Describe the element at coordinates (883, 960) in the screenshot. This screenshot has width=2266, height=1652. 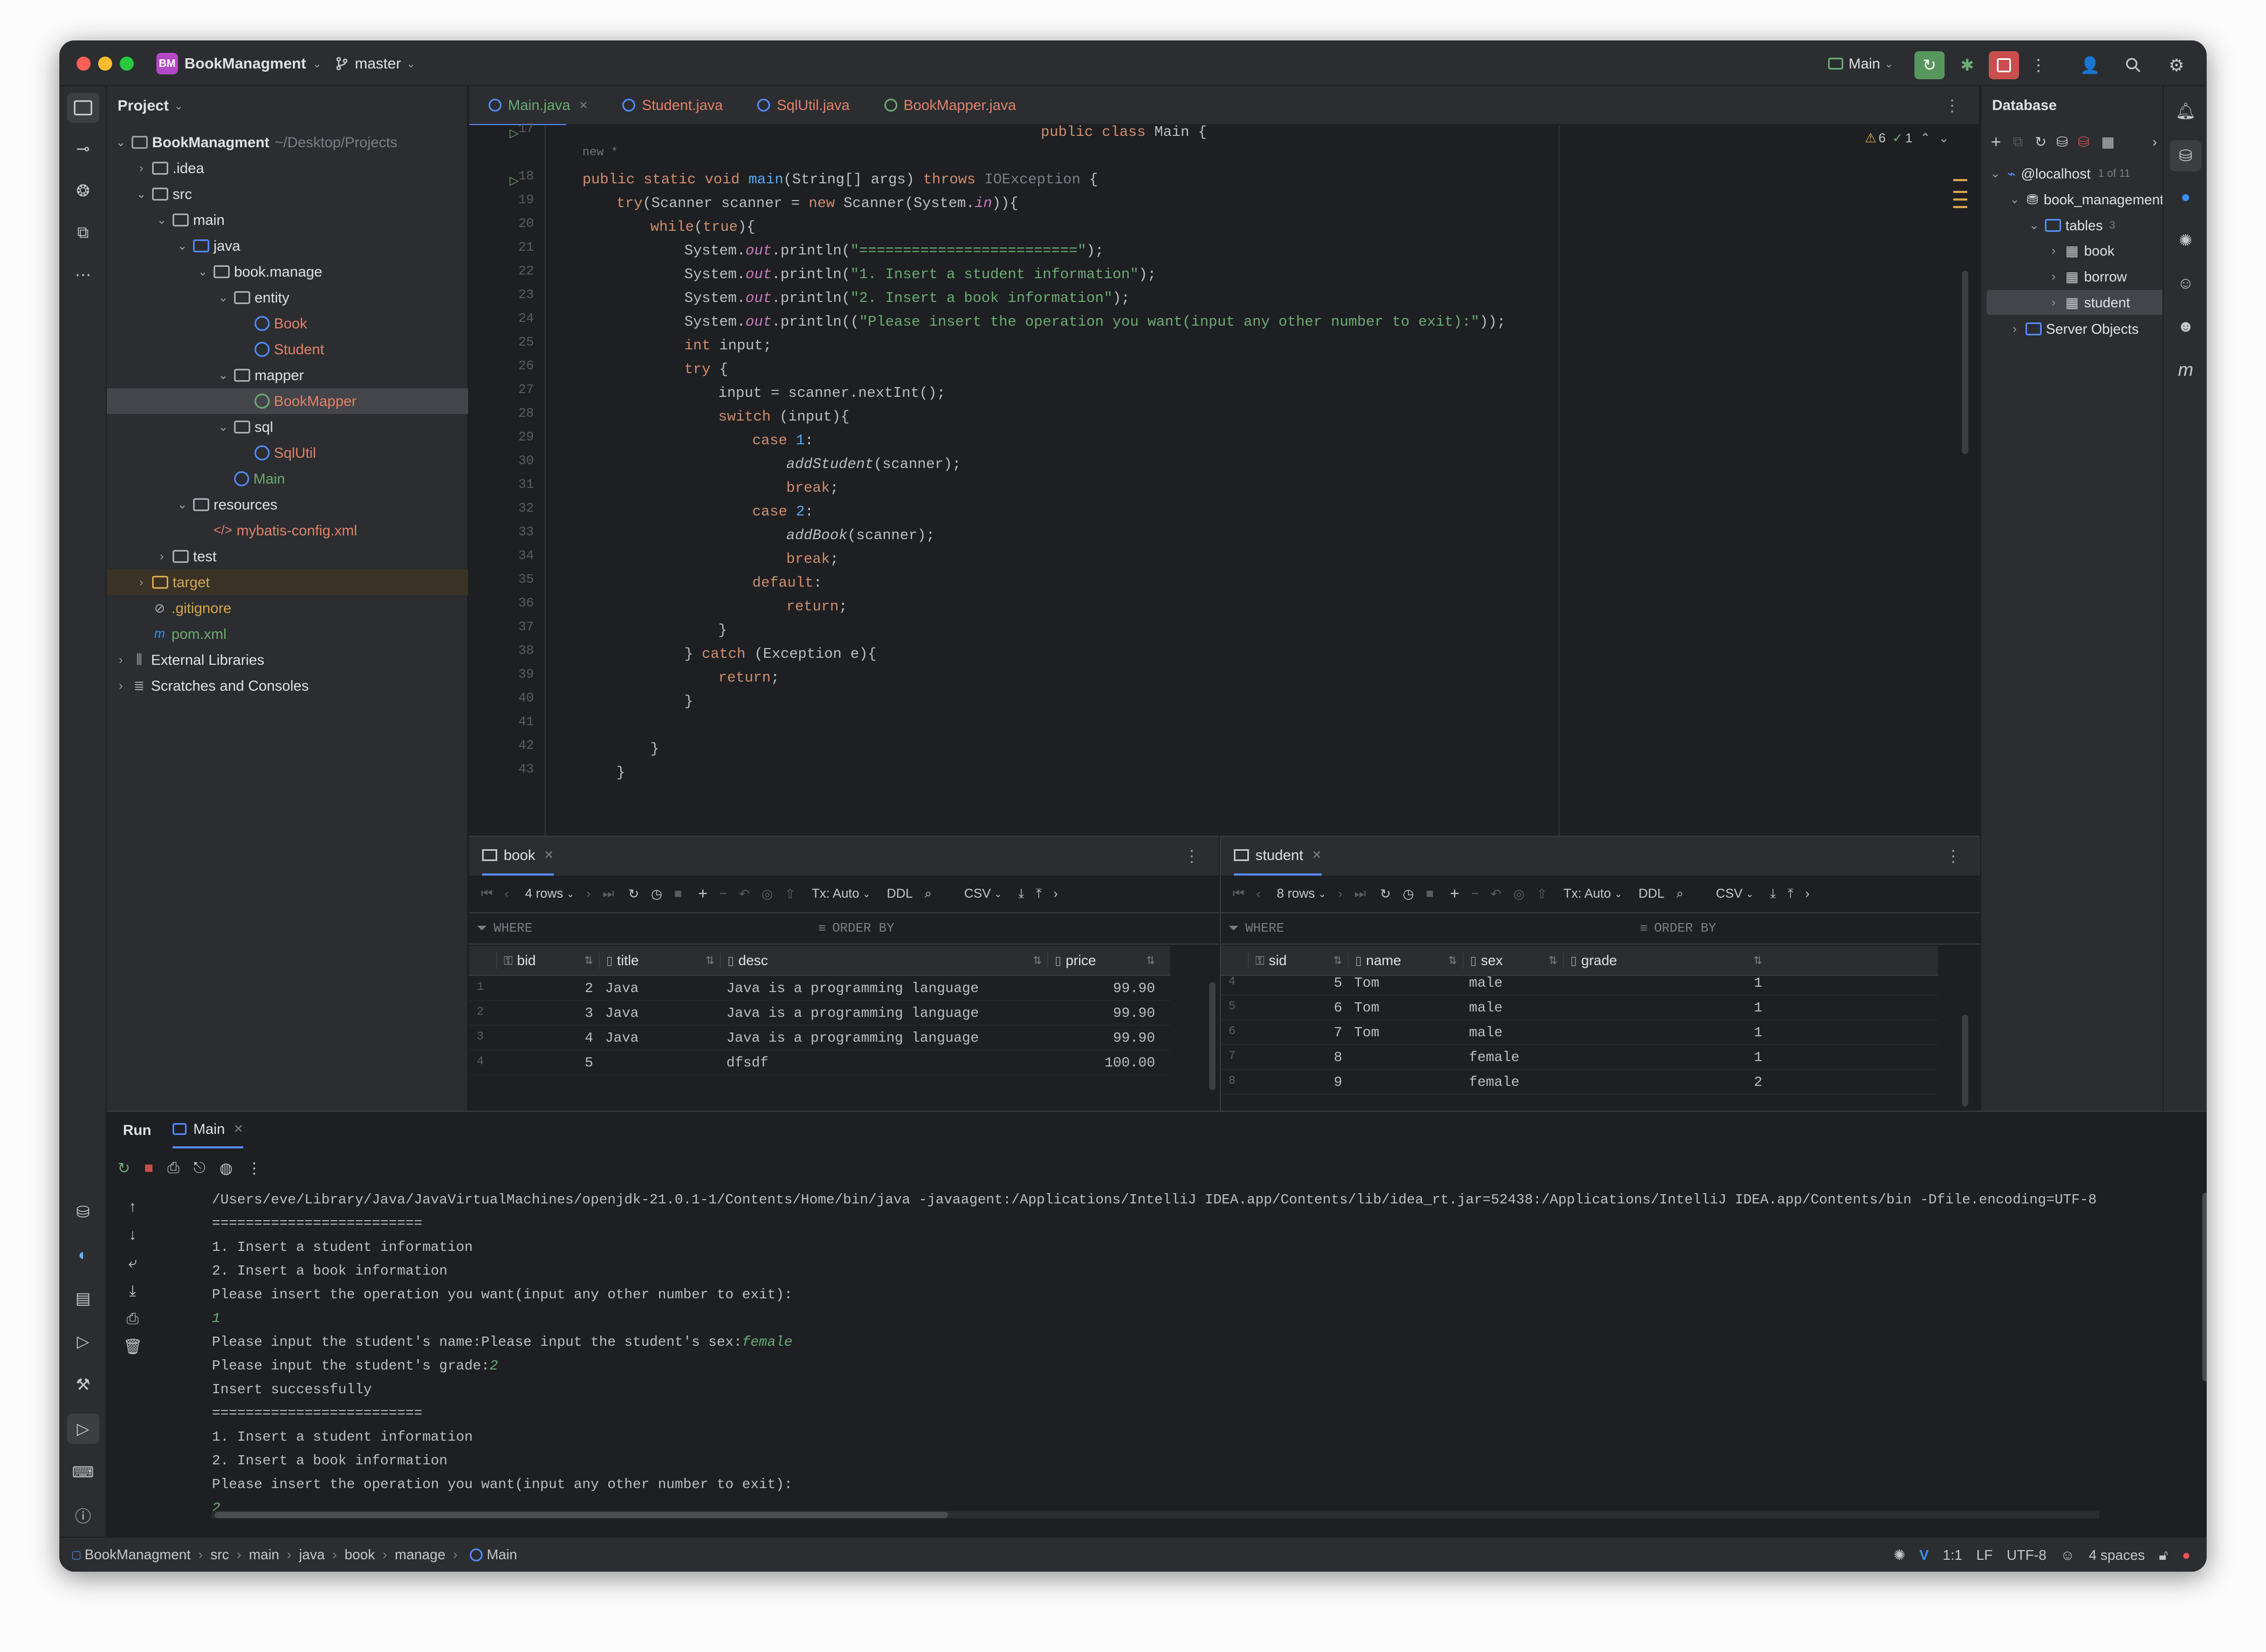
I see `column-header-desc: ▯ desc ⇅` at that location.